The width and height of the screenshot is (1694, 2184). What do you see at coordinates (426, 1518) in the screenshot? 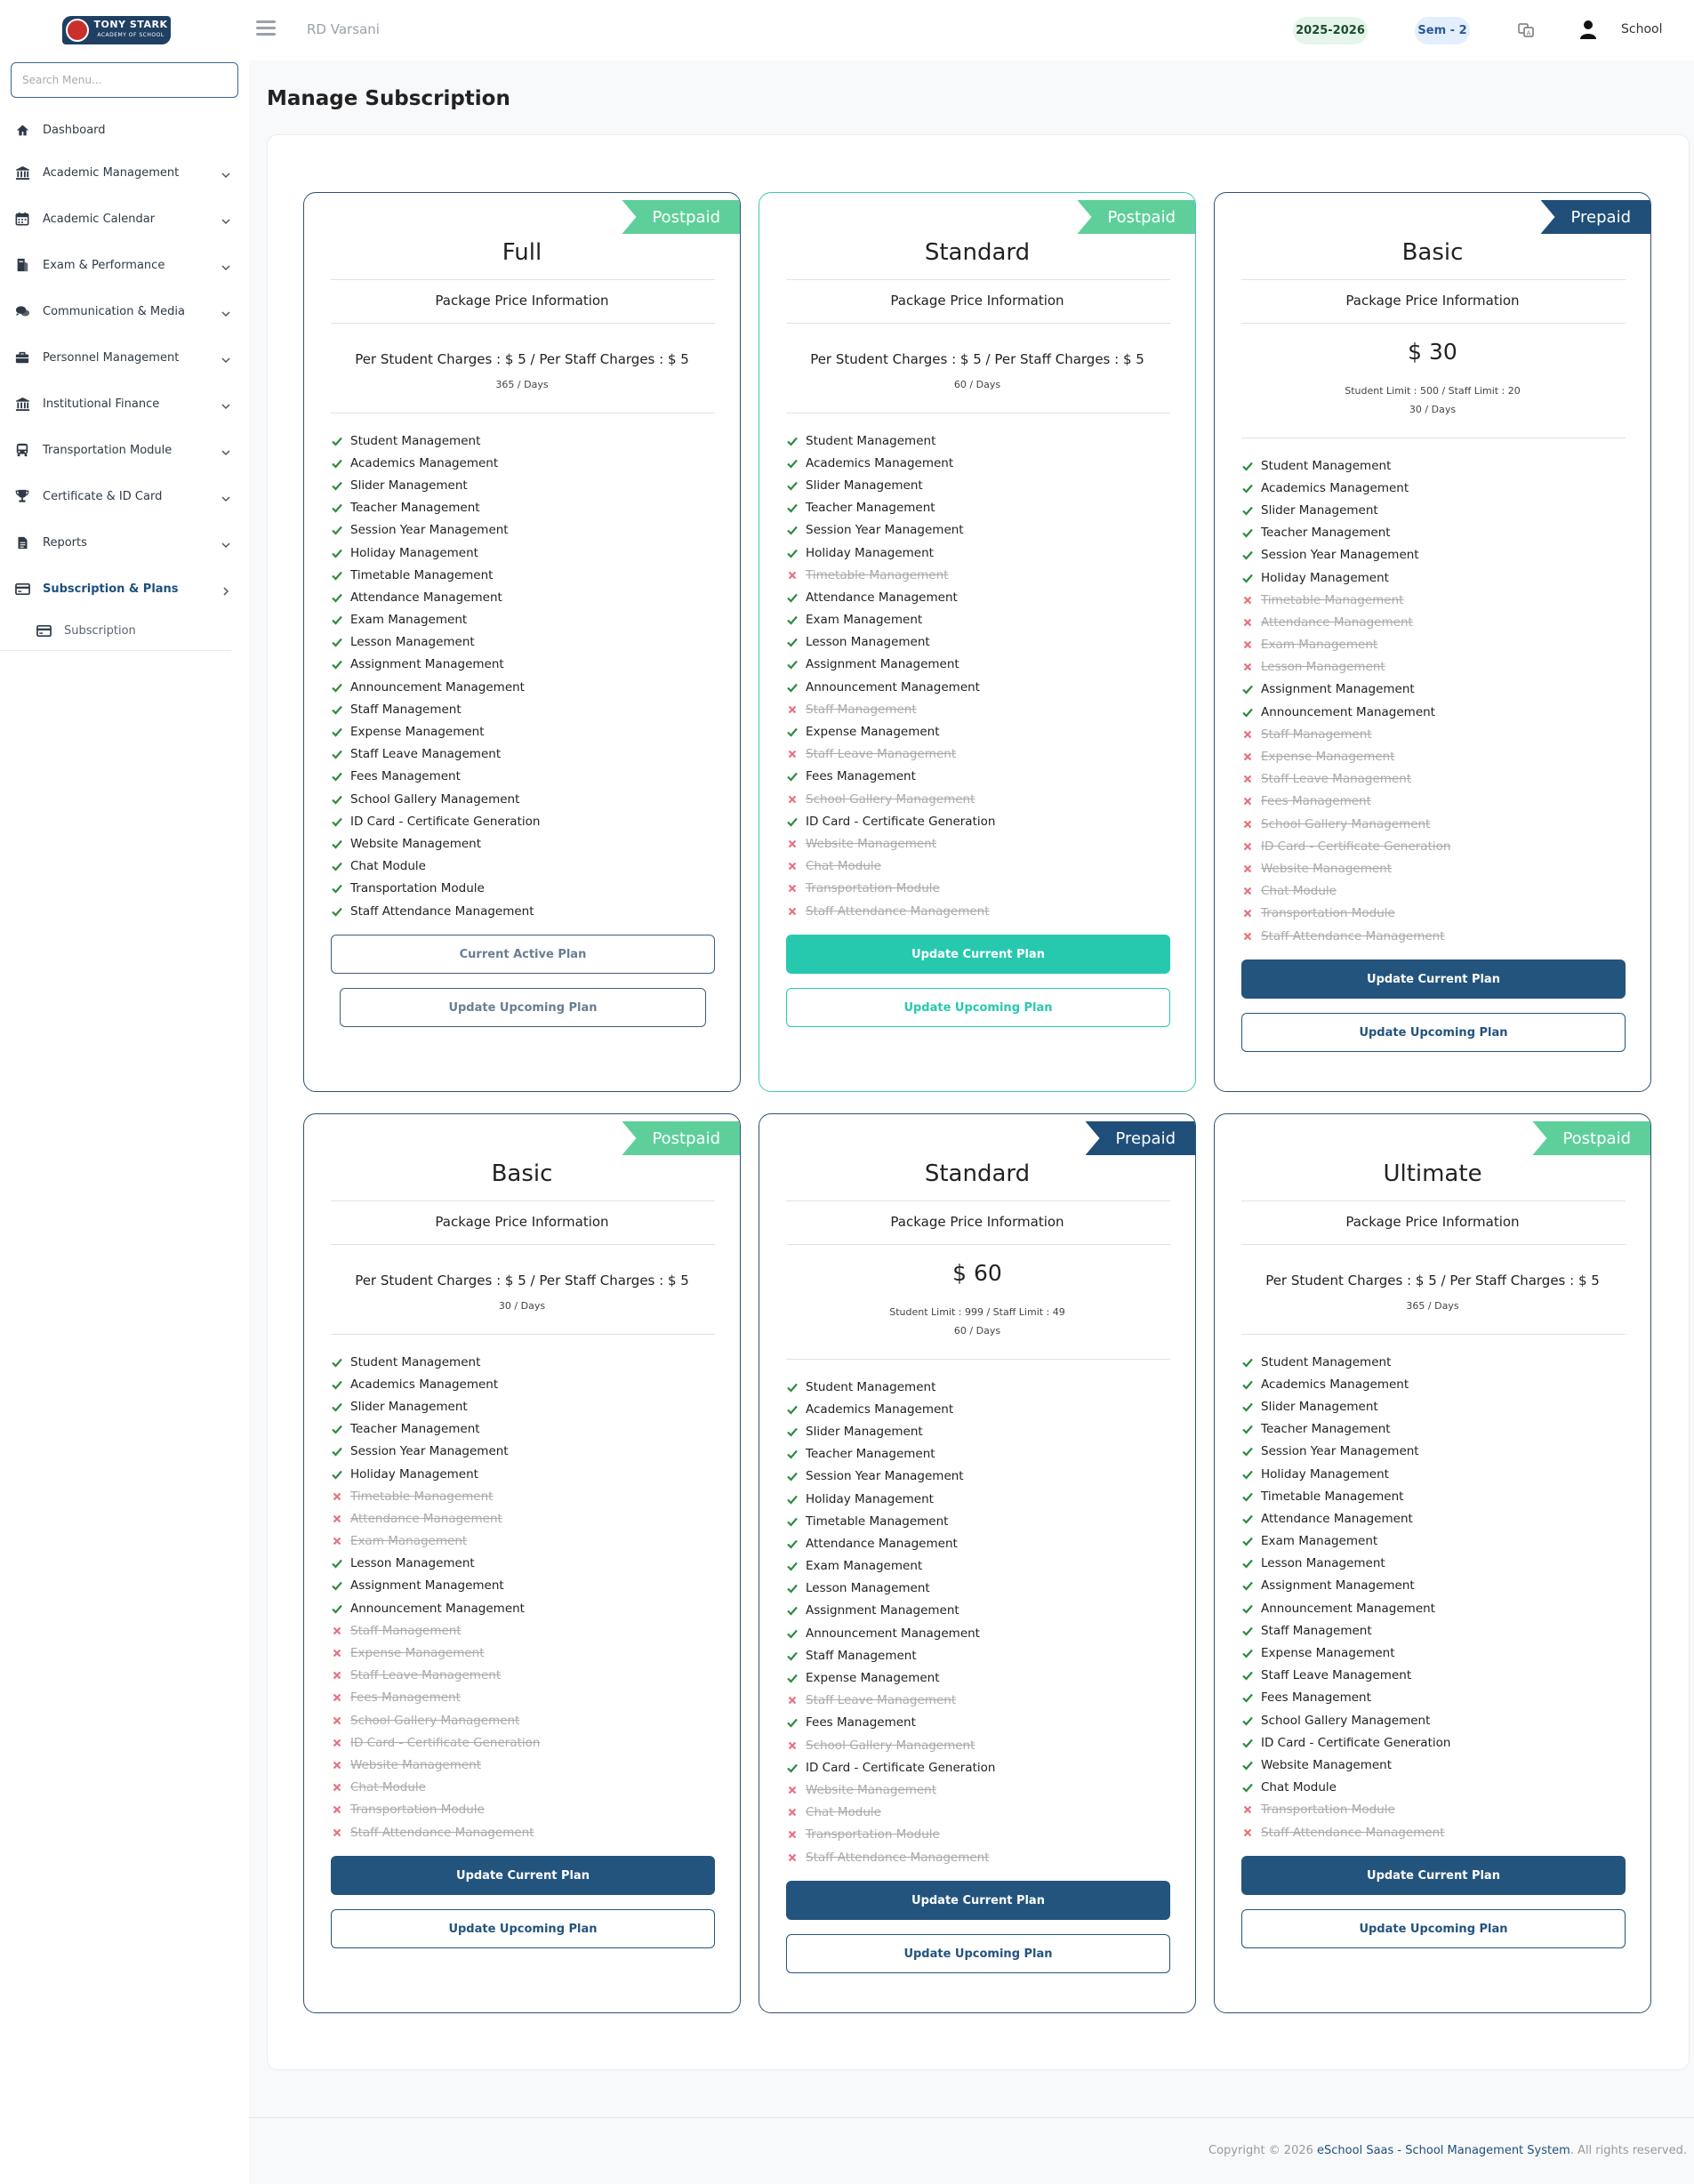
I see `feature-label: Attendance Management` at bounding box center [426, 1518].